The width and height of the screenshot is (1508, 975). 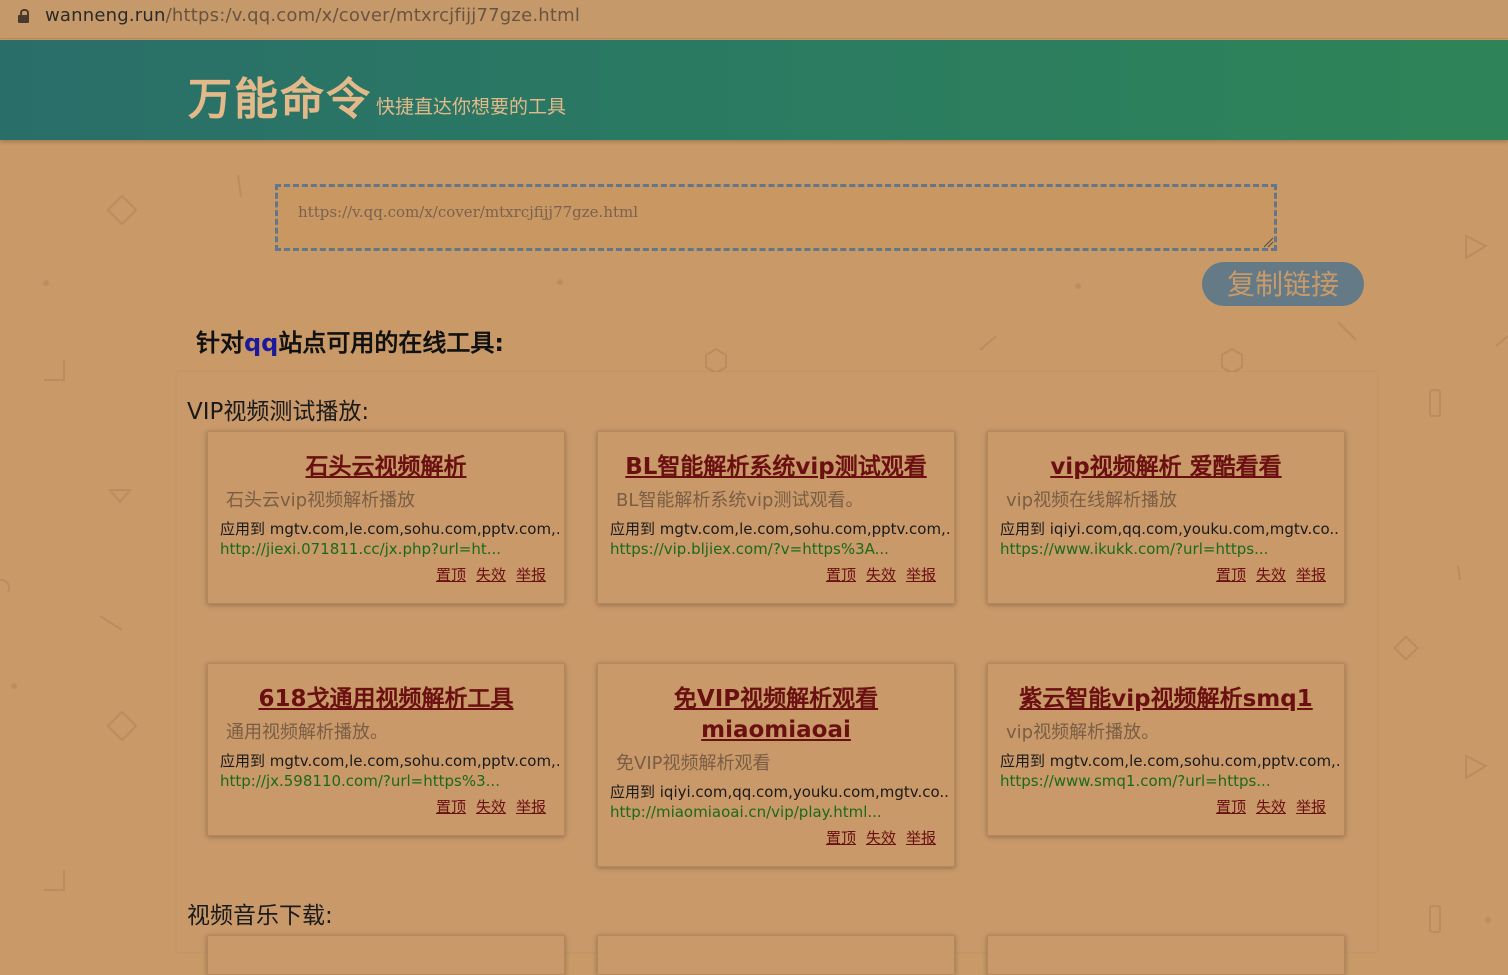 I want to click on tools-heading: 针对qq站点可用的在线工具:, so click(x=350, y=340).